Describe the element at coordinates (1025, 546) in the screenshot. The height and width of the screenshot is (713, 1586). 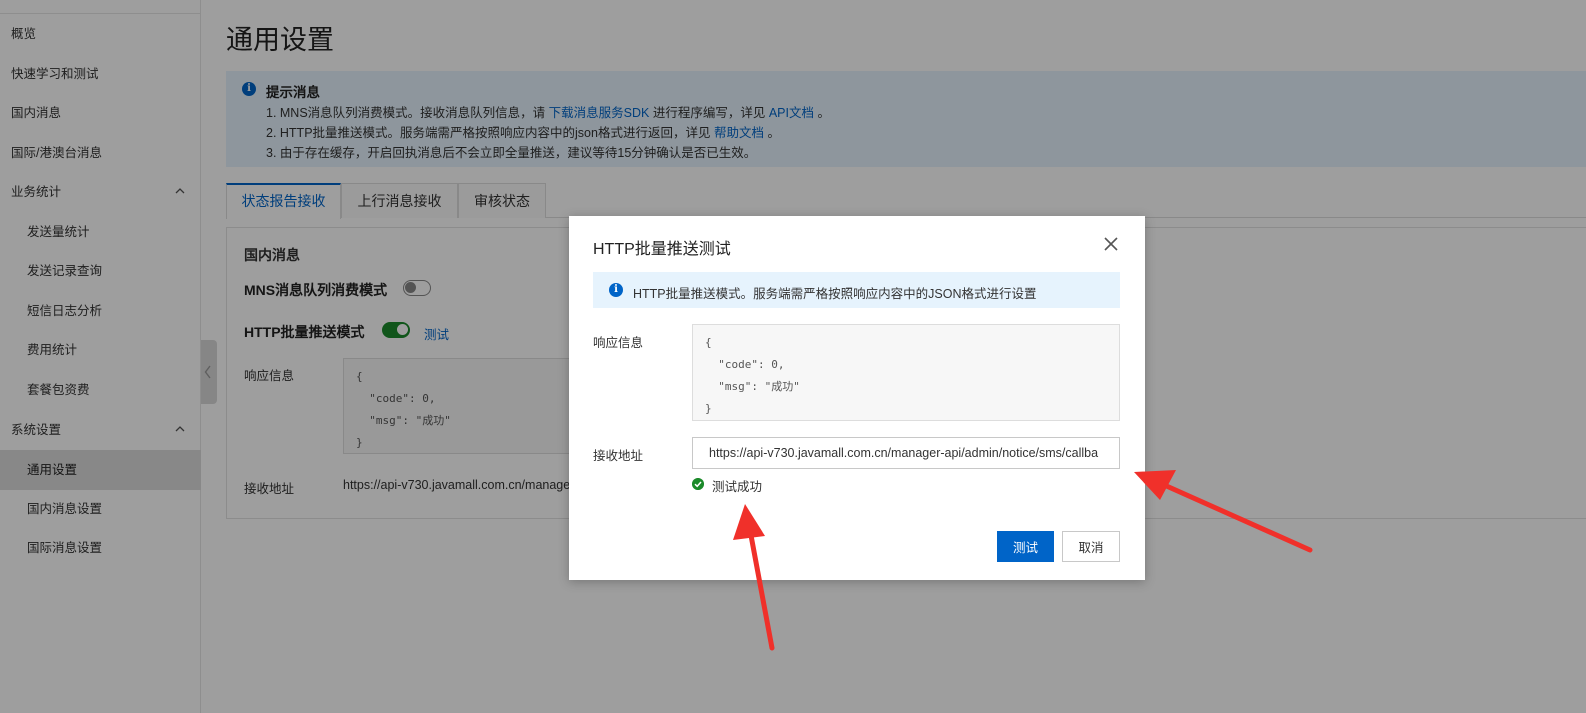
I see `test-button: 测试` at that location.